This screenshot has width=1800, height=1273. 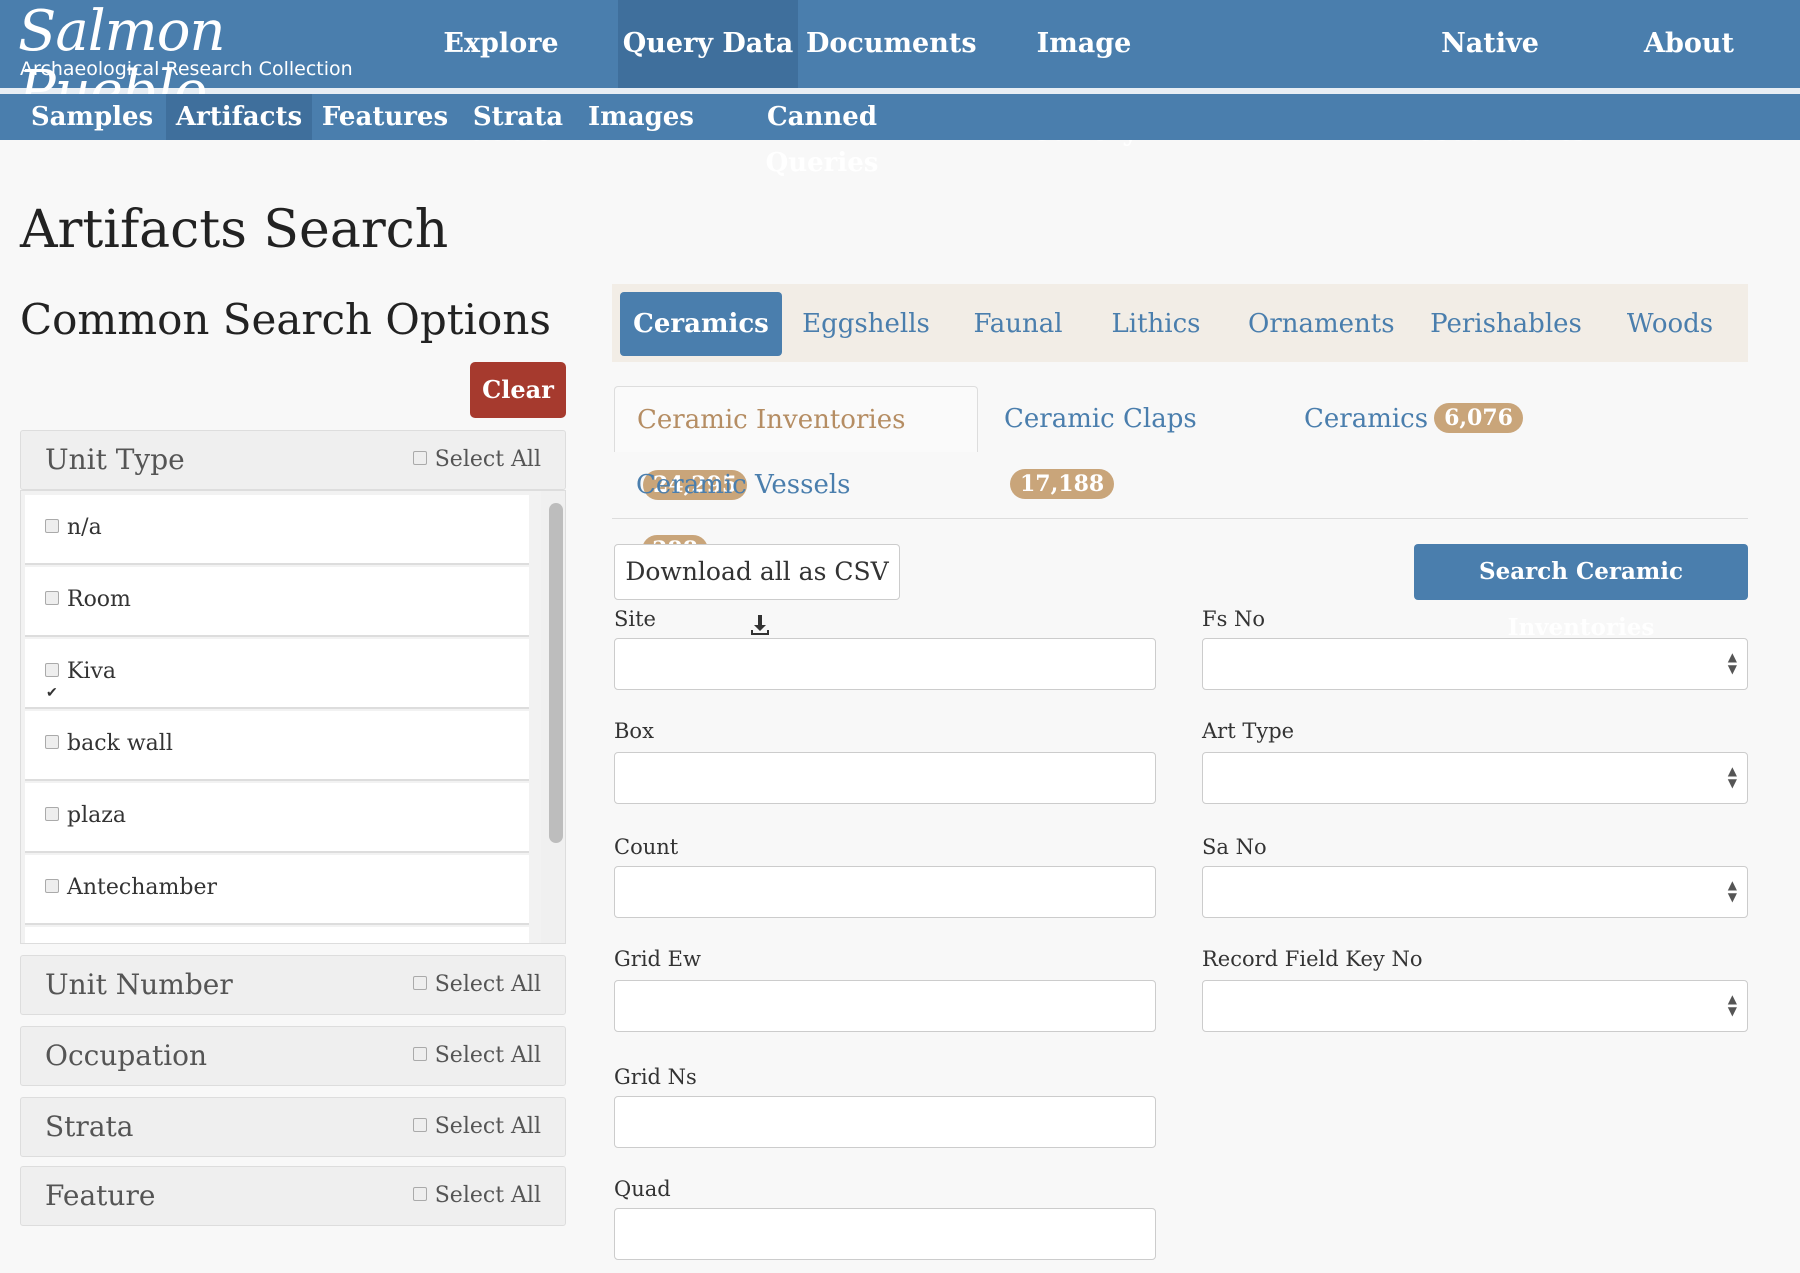 I want to click on tab-eggshells: Eggshells, so click(x=866, y=324).